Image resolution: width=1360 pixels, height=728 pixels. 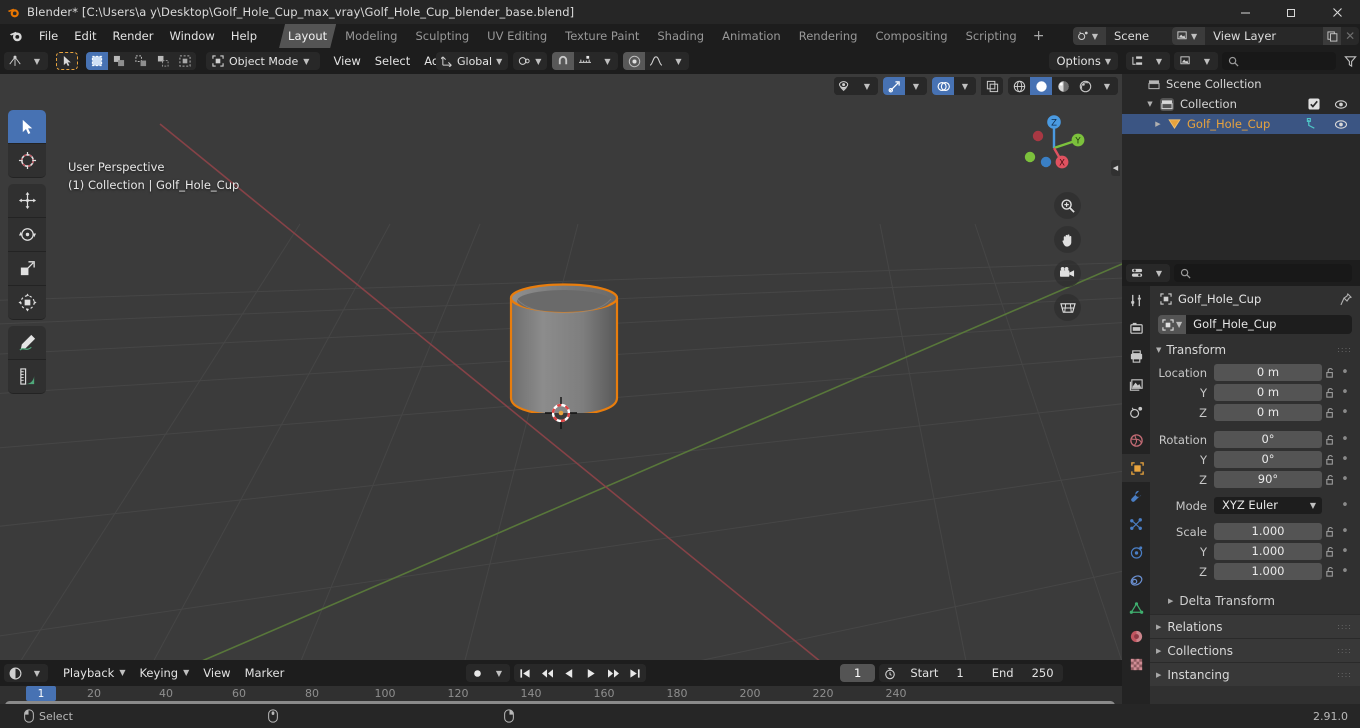 I want to click on properties-editor-type: ▼, so click(x=1148, y=273).